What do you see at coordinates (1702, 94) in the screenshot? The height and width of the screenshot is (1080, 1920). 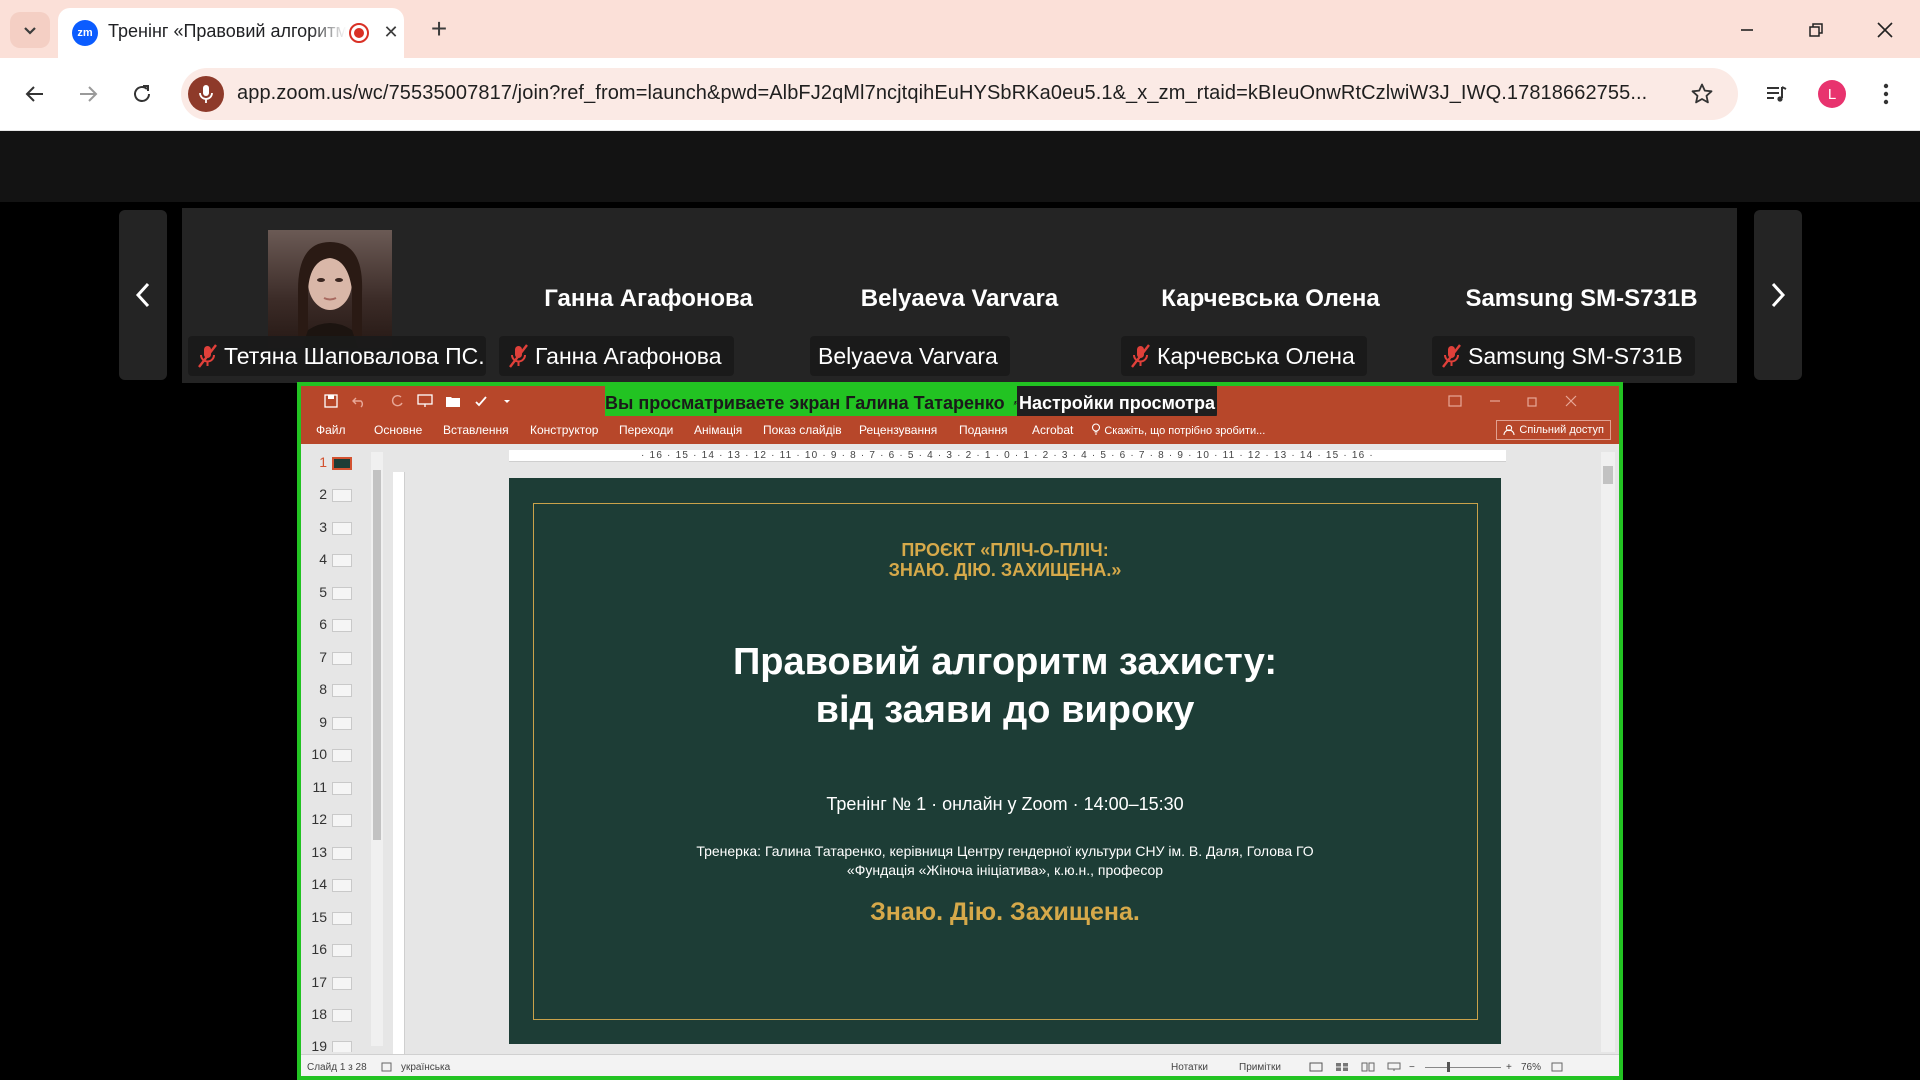 I see `bookmark-star-icon` at bounding box center [1702, 94].